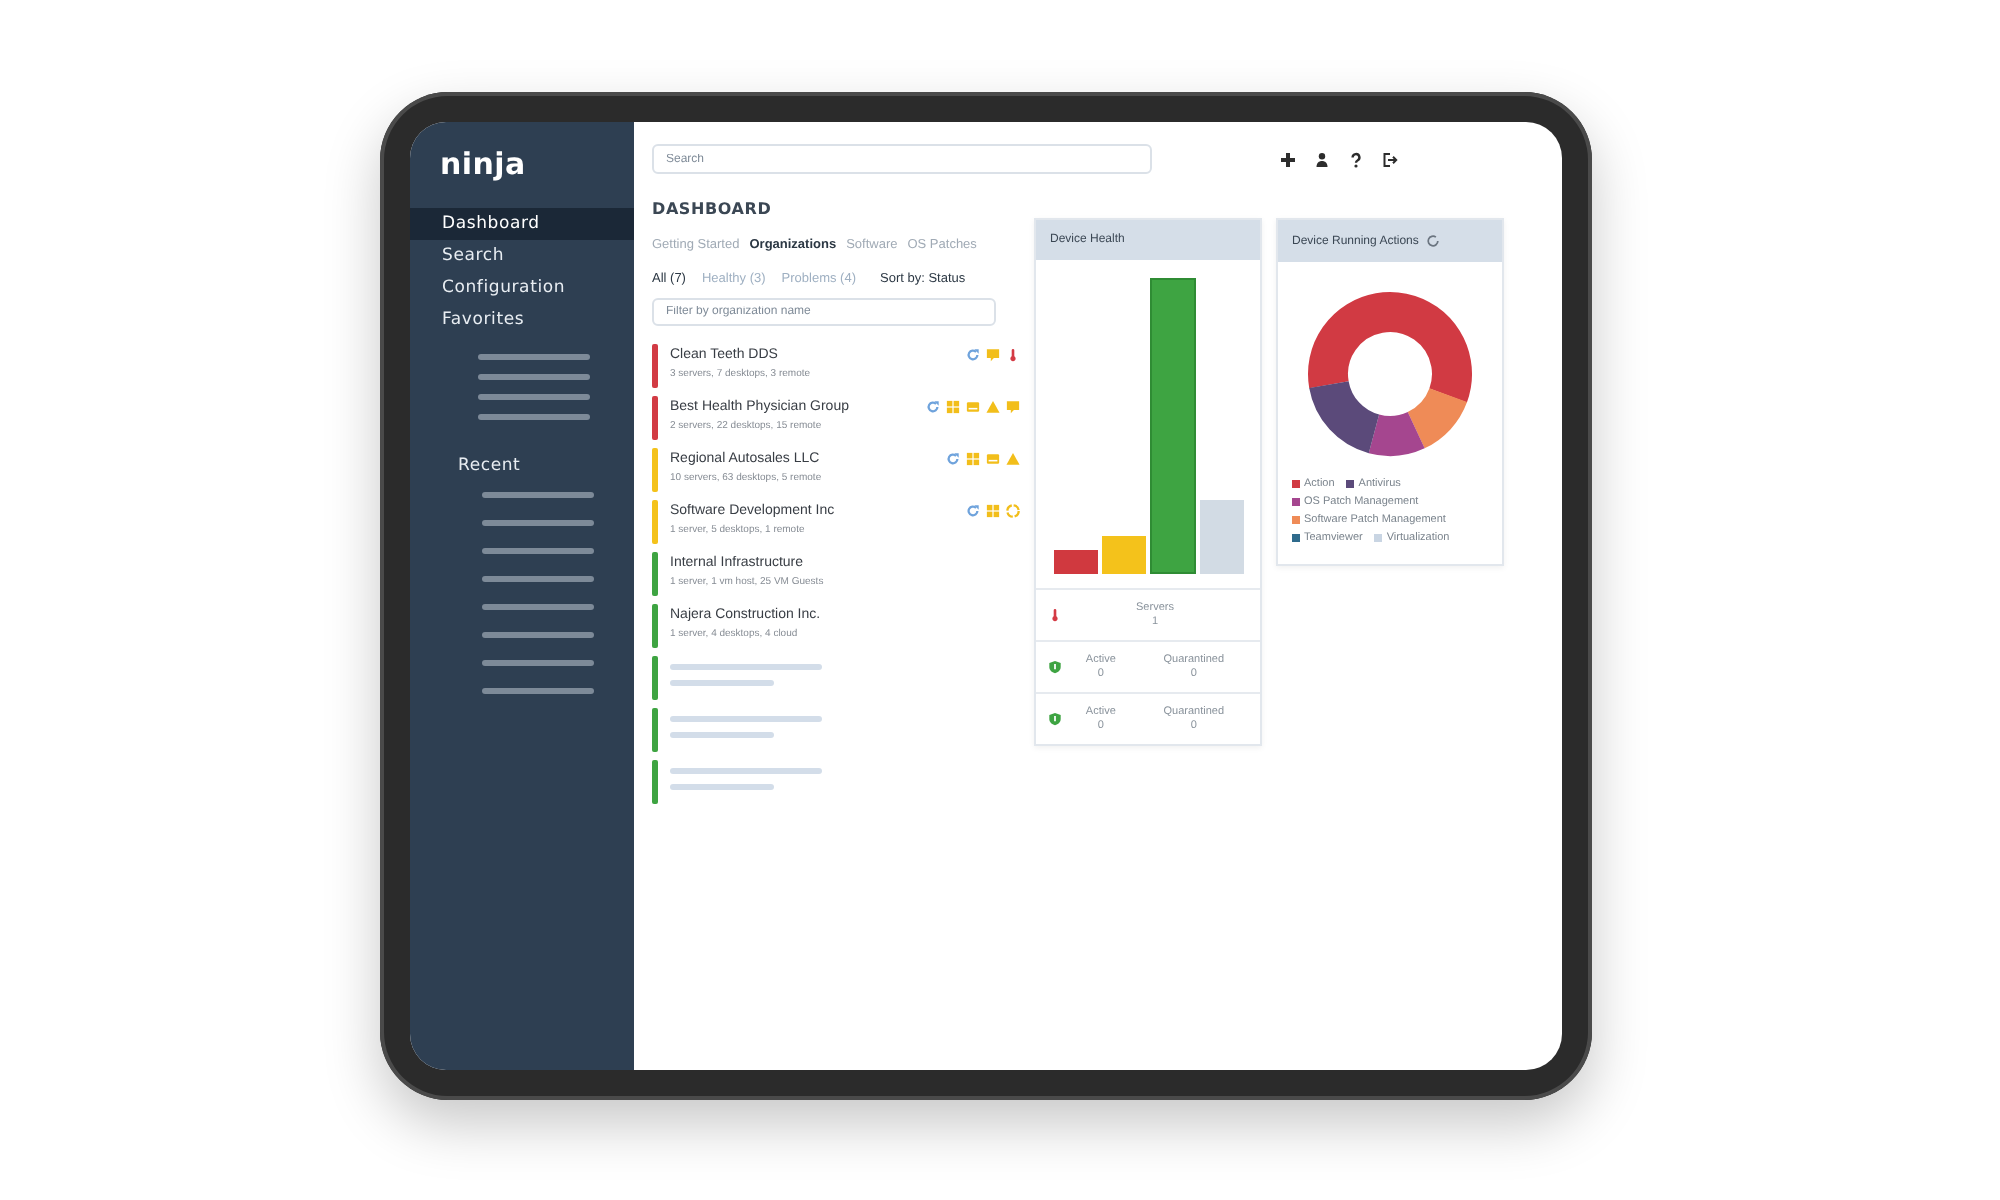  What do you see at coordinates (1288, 159) in the screenshot?
I see `plus-icon` at bounding box center [1288, 159].